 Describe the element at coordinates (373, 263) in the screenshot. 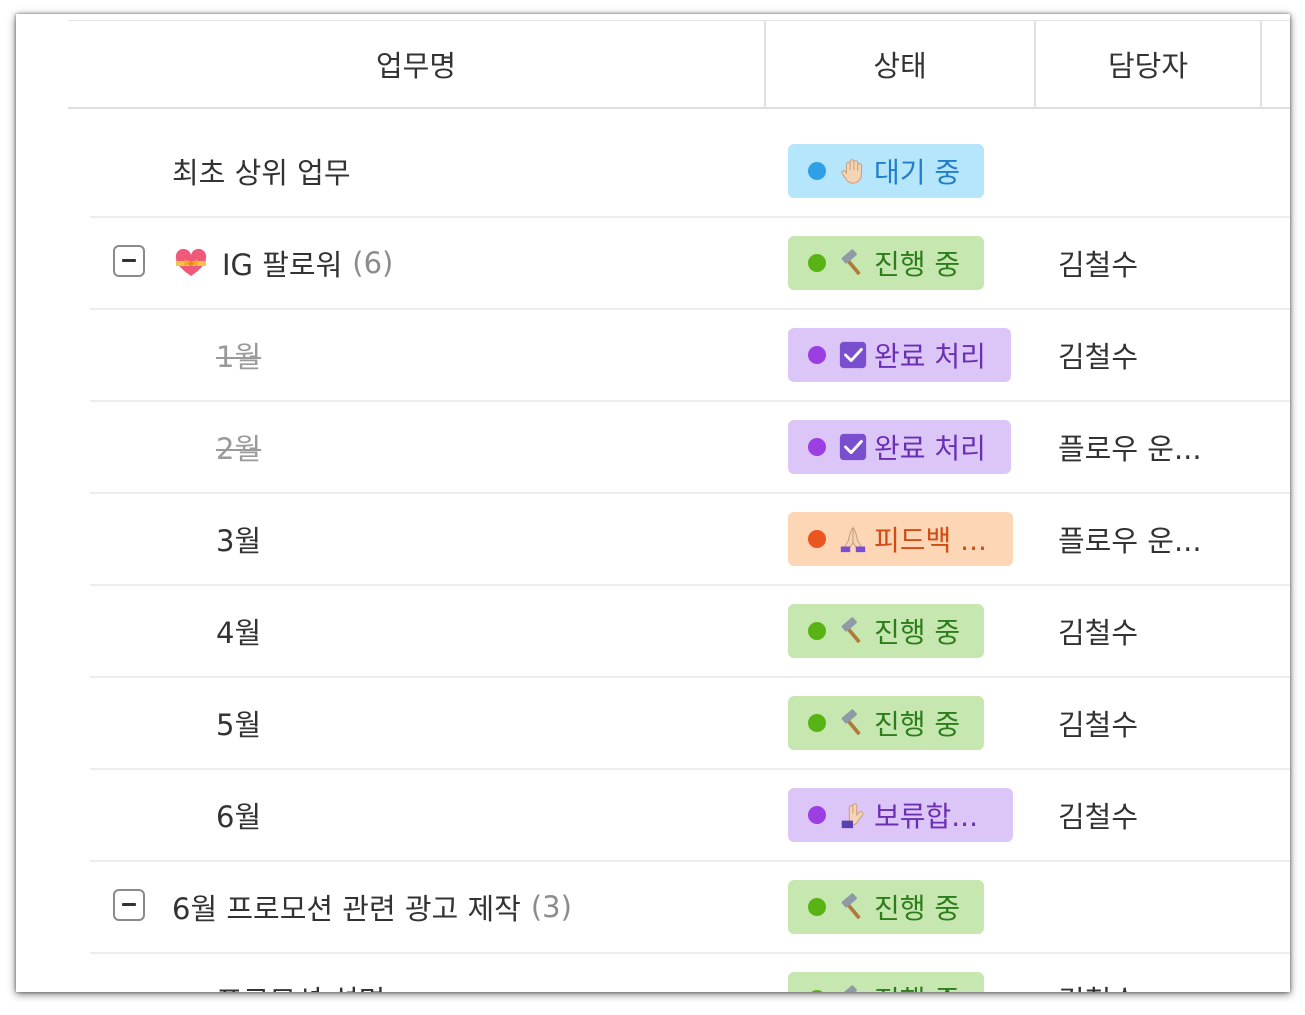

I see `subtask-count: (6)` at that location.